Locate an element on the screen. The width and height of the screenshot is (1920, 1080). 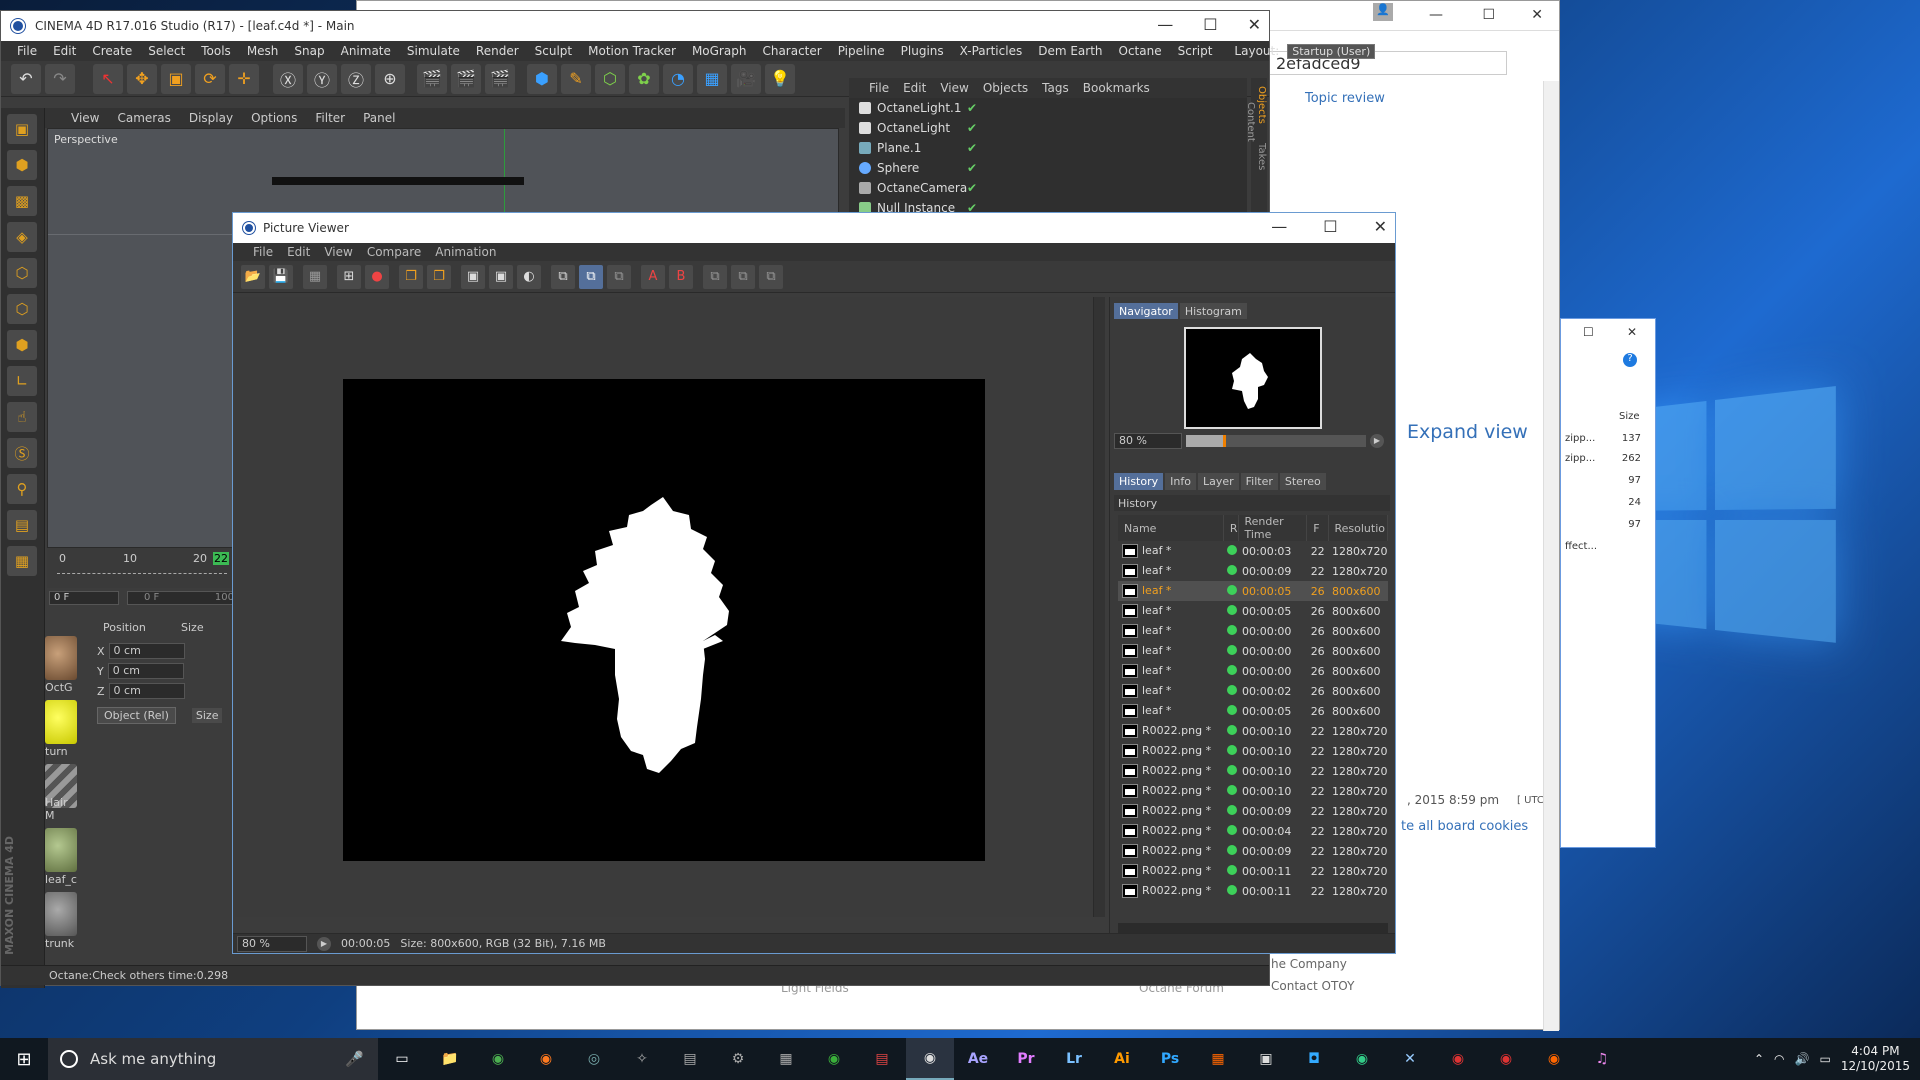
object-row: OctaneLight ✔ is located at coordinates (1048, 128).